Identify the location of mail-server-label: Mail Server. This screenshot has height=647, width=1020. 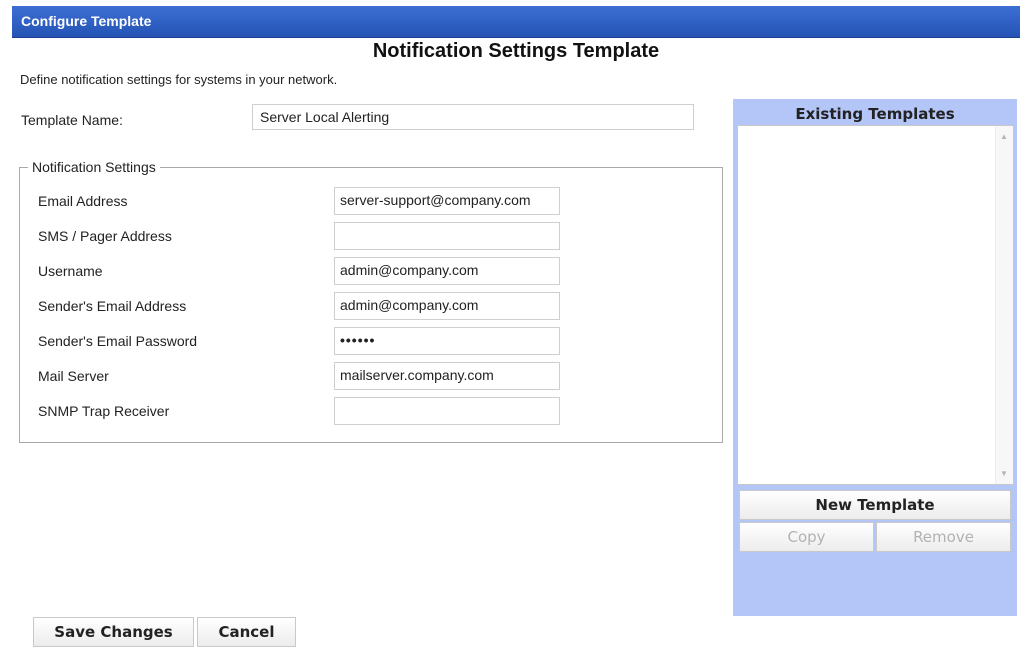
(73, 376).